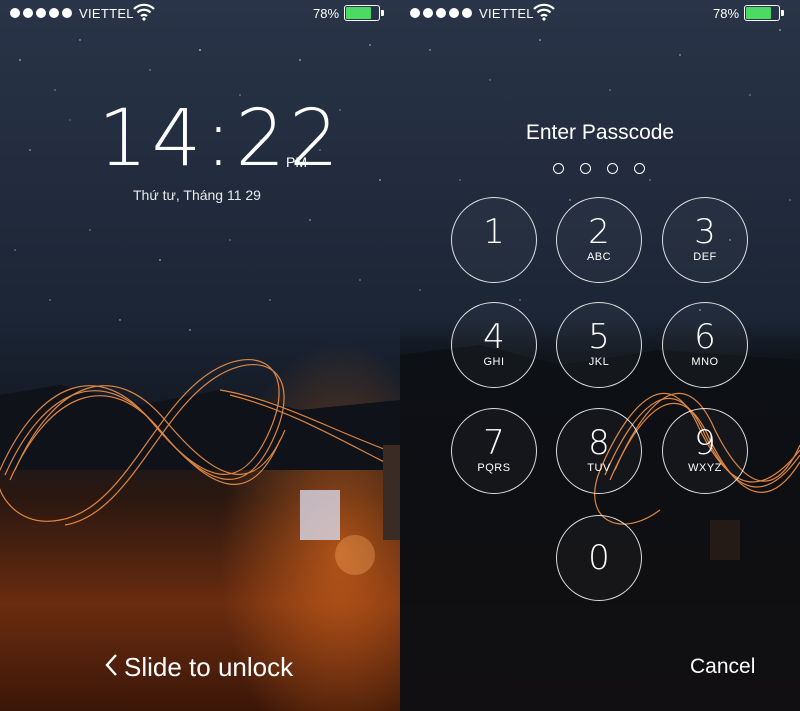 The height and width of the screenshot is (711, 800). Describe the element at coordinates (599, 337) in the screenshot. I see `key-digit: 5` at that location.